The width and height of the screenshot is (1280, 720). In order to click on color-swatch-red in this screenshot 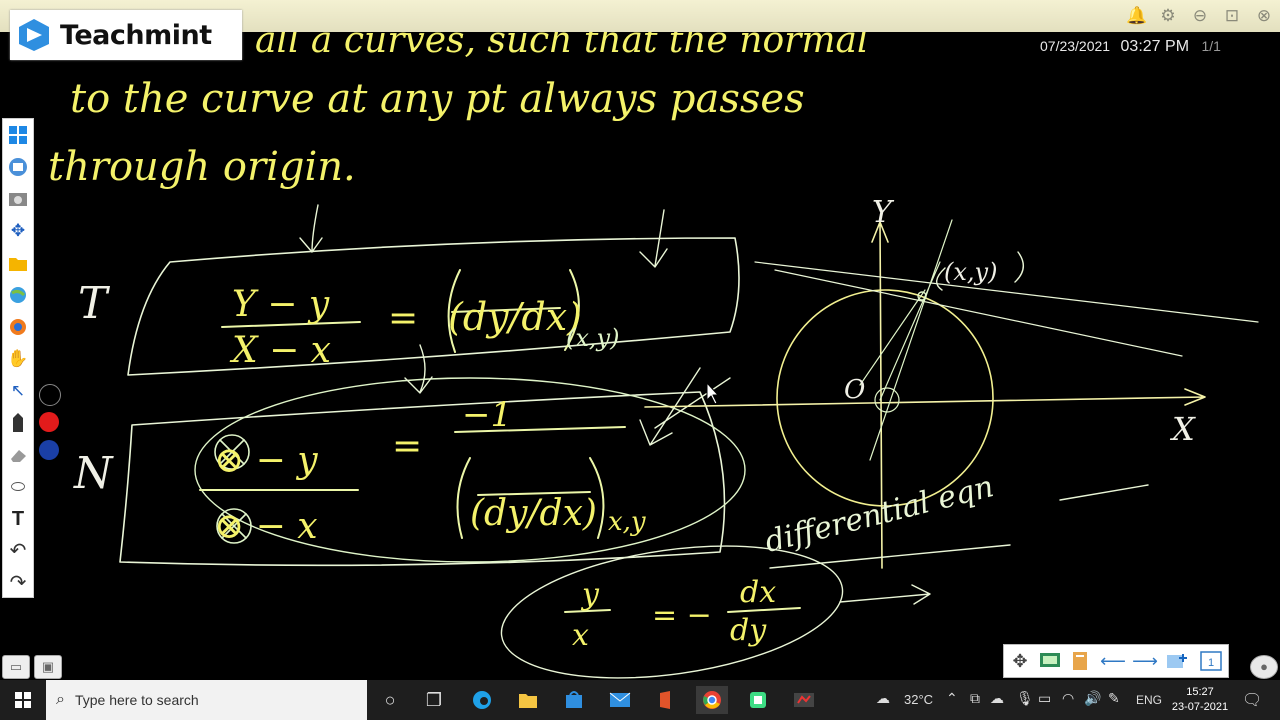, I will do `click(49, 422)`.